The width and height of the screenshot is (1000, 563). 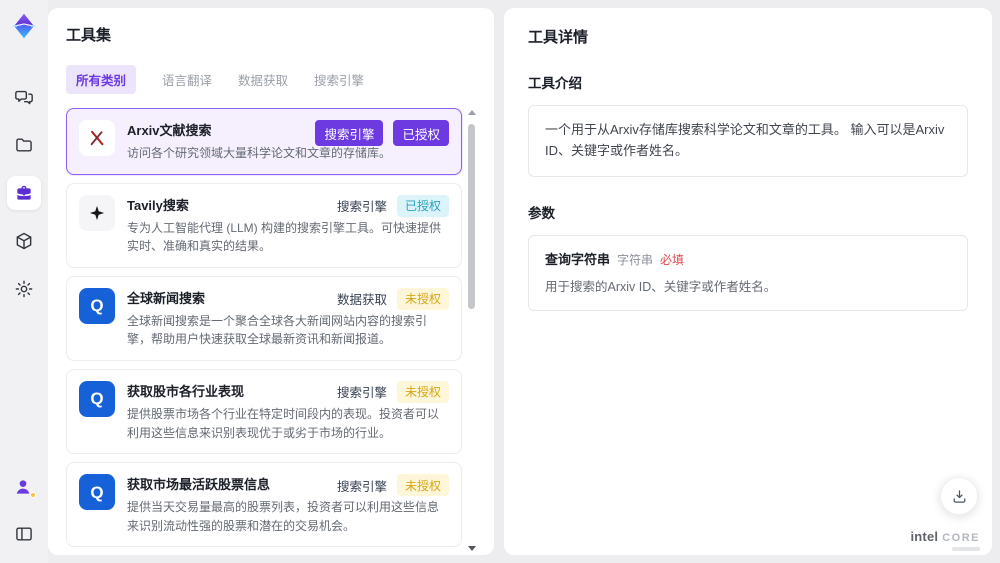 I want to click on folder-icon, so click(x=24, y=145).